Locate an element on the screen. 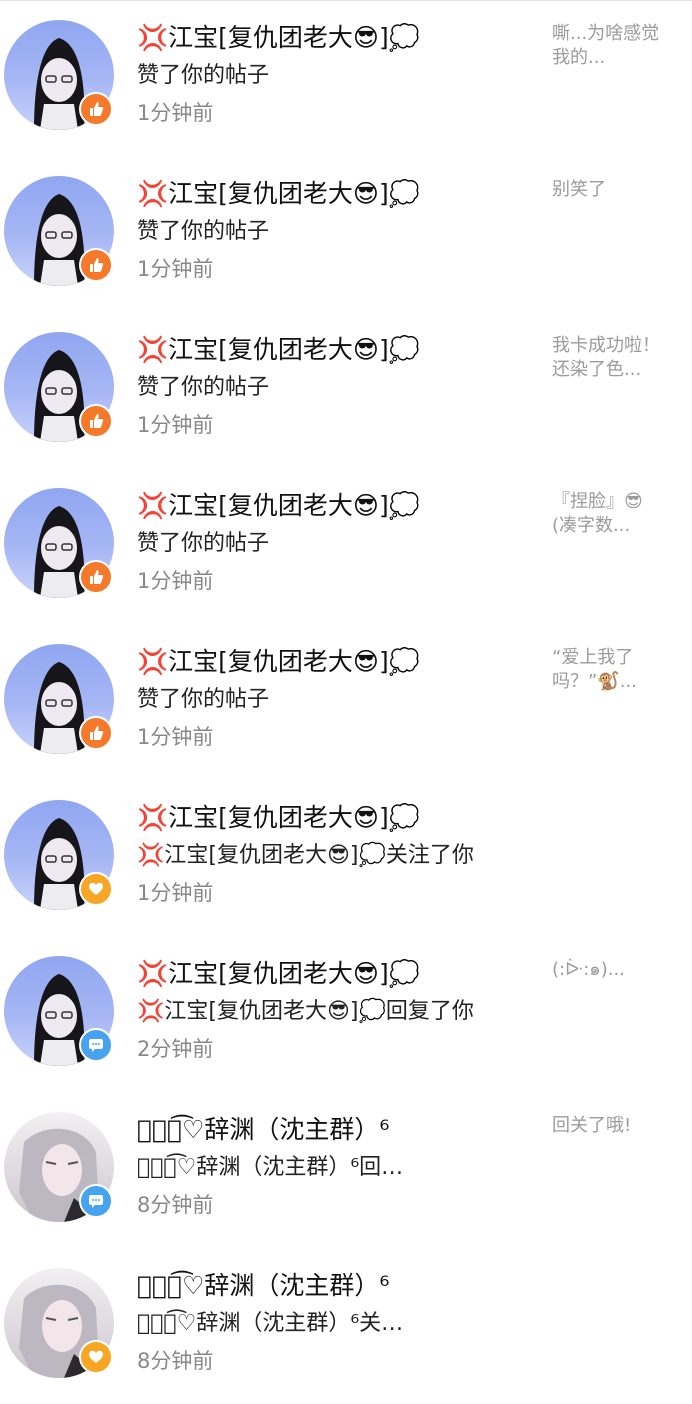  notification-row: 💢江宝[复仇团老大😎]💭 💢江宝[复仇团老大😎]💭关注了你 1分钟前 is located at coordinates (346, 858).